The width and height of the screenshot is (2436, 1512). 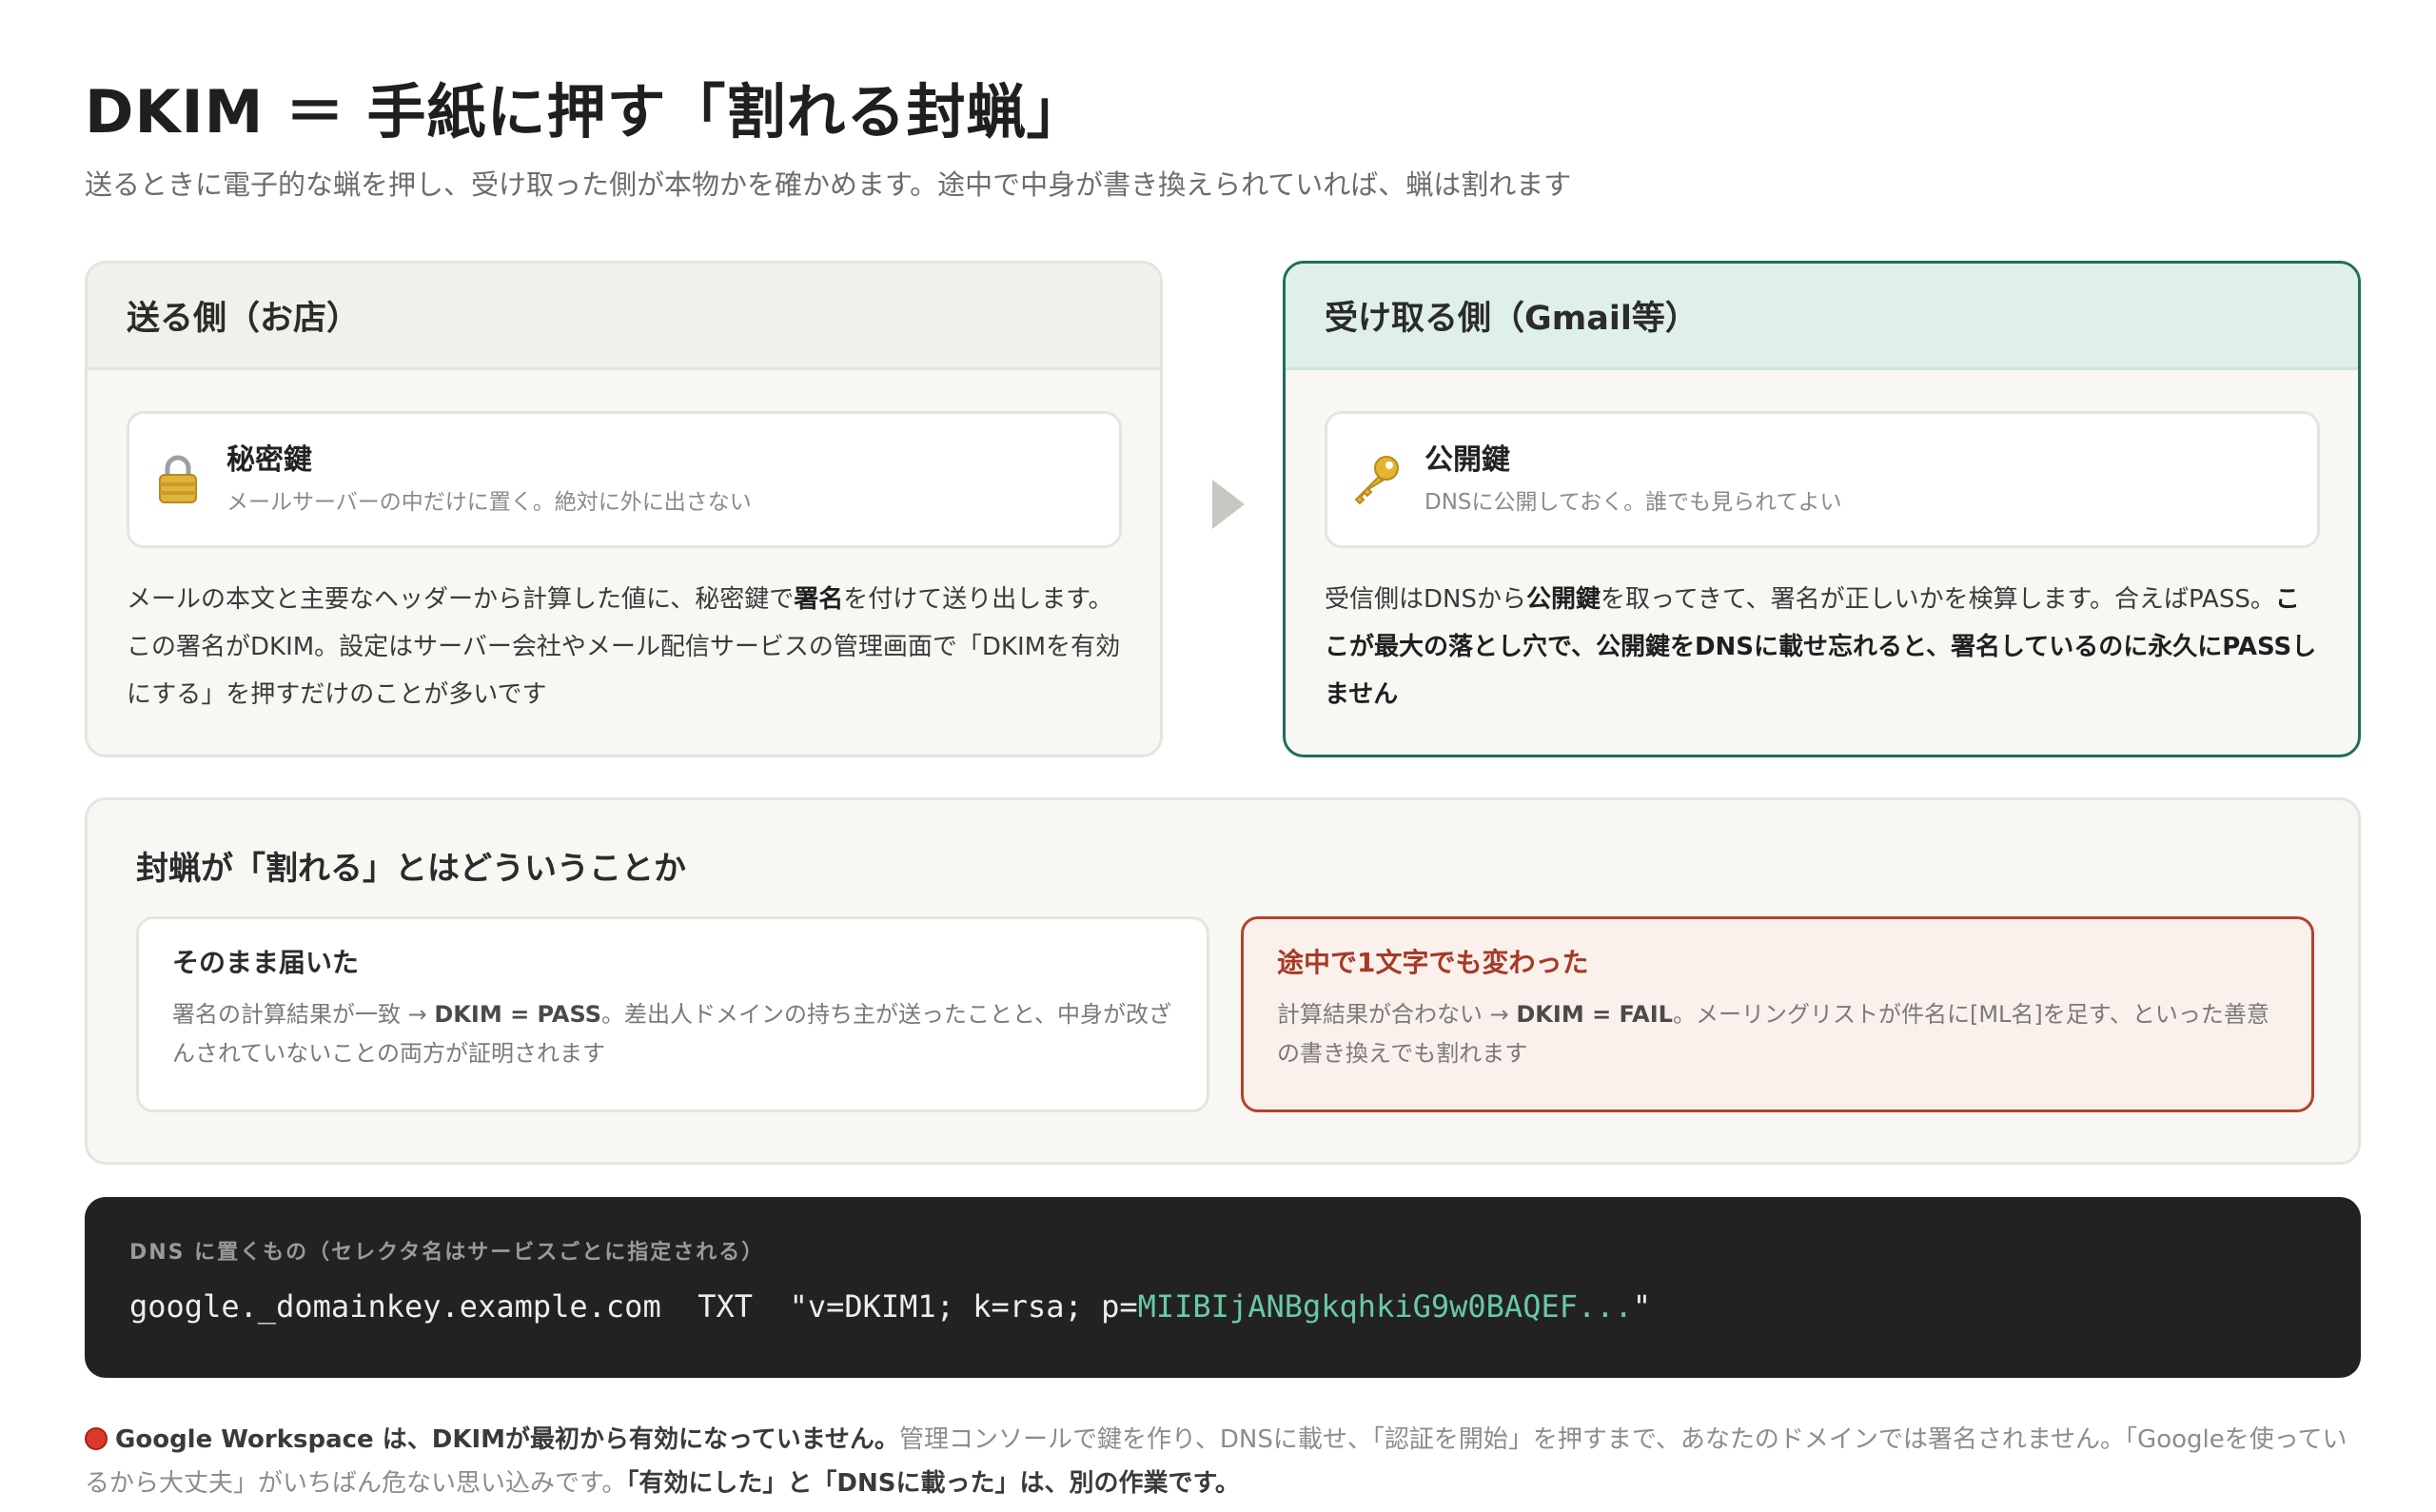 What do you see at coordinates (1822, 317) in the screenshot?
I see `receiver-heading: 受け取る側（Gmail等）` at bounding box center [1822, 317].